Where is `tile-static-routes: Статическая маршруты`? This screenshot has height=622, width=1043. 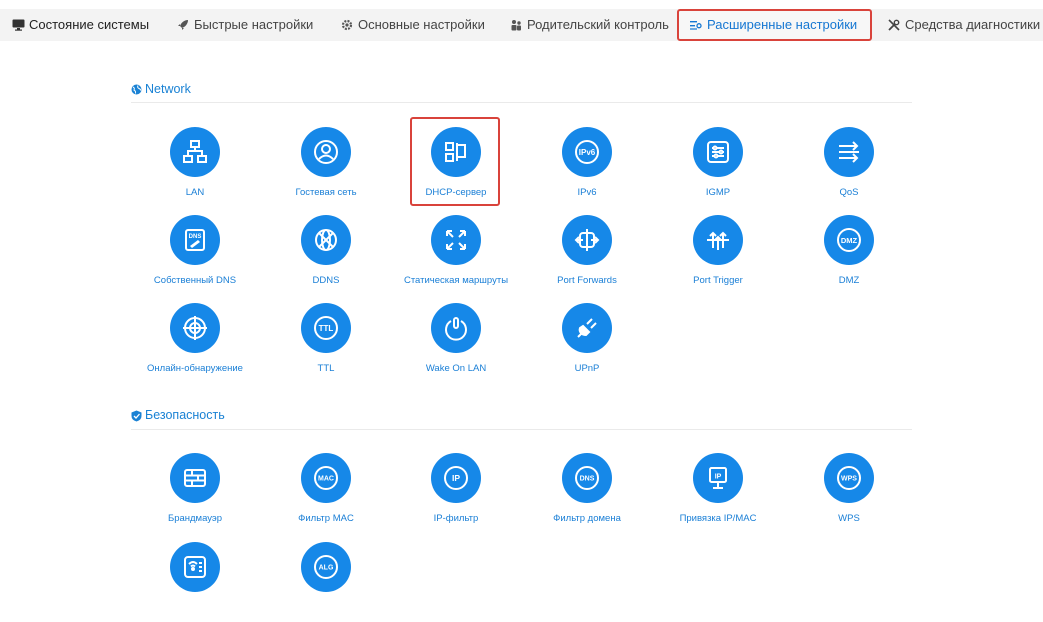
tile-static-routes: Статическая маршруты is located at coordinates (456, 255).